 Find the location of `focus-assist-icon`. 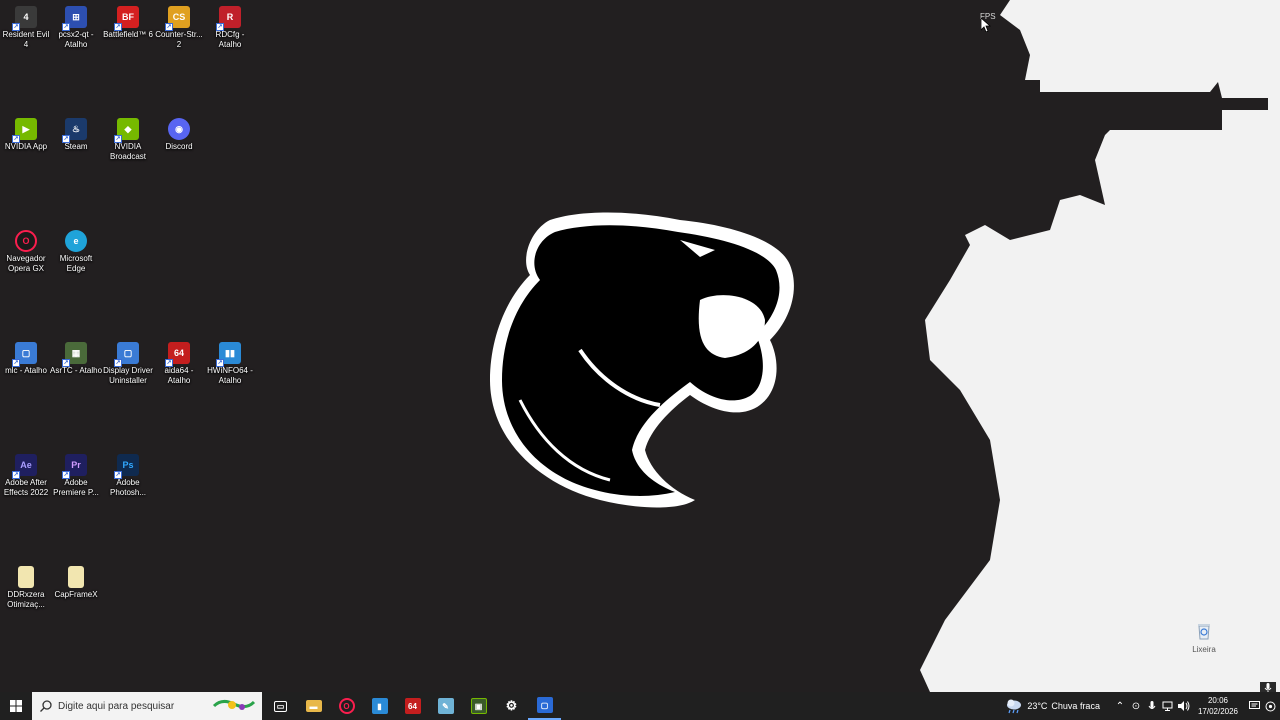

focus-assist-icon is located at coordinates (1270, 706).